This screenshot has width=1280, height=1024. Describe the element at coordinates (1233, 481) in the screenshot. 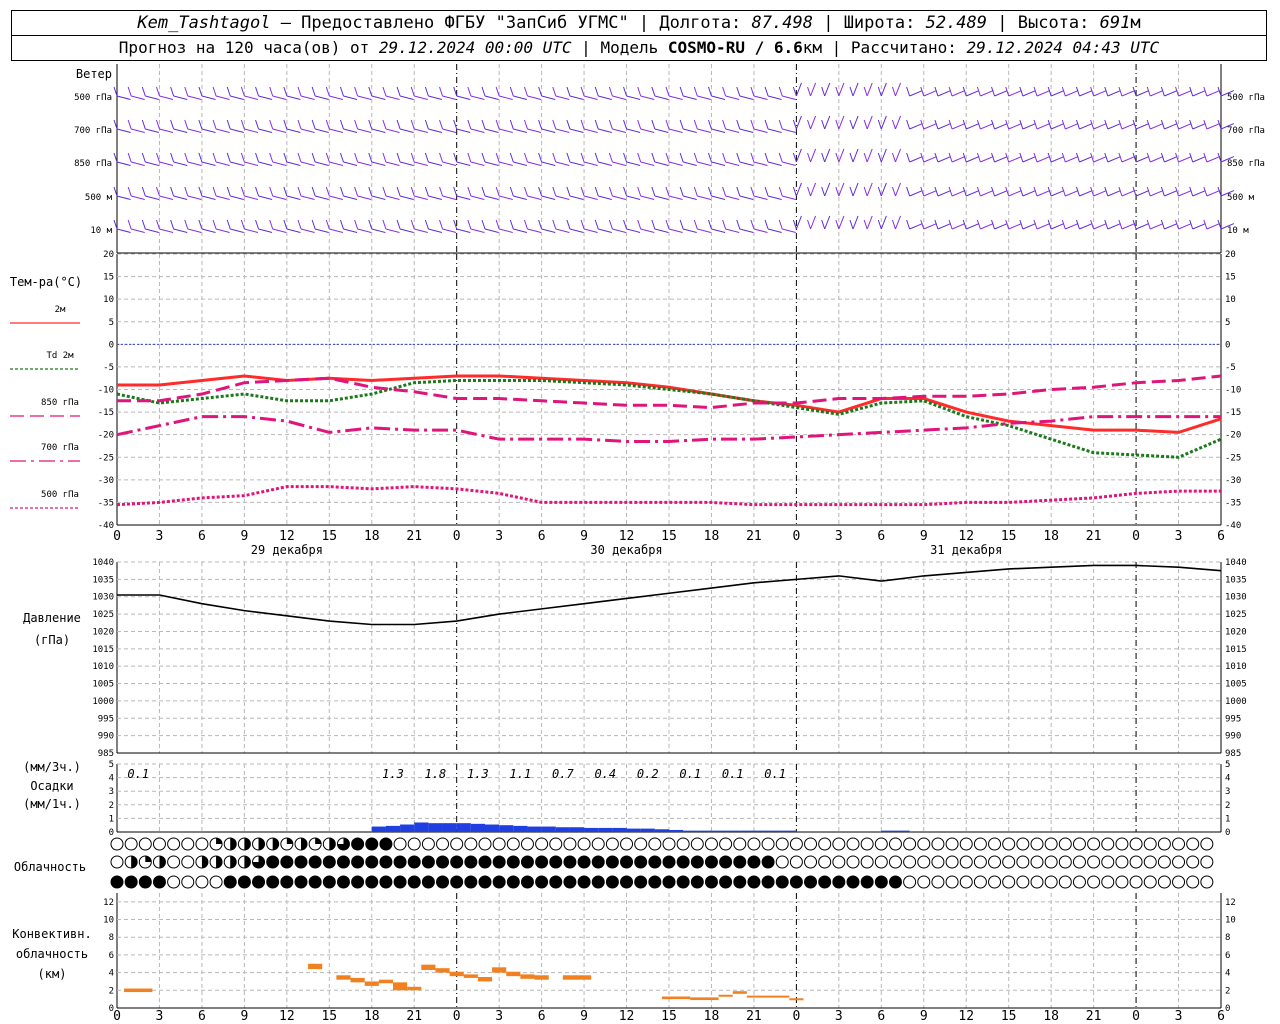

I see `temp-panel-ytick-right: -30` at that location.